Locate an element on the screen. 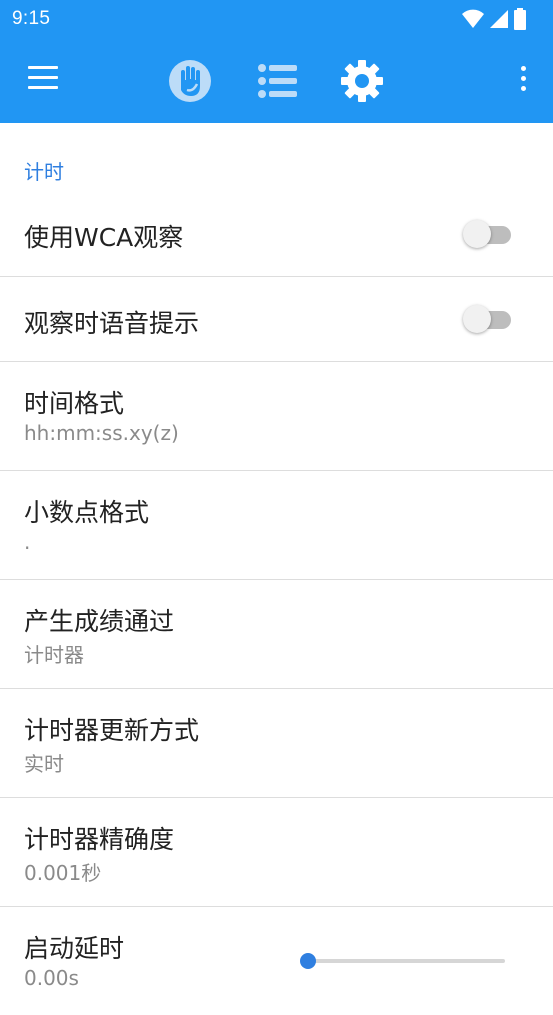 This screenshot has width=553, height=1015. setting-title: 使用WCA观察 is located at coordinates (104, 237).